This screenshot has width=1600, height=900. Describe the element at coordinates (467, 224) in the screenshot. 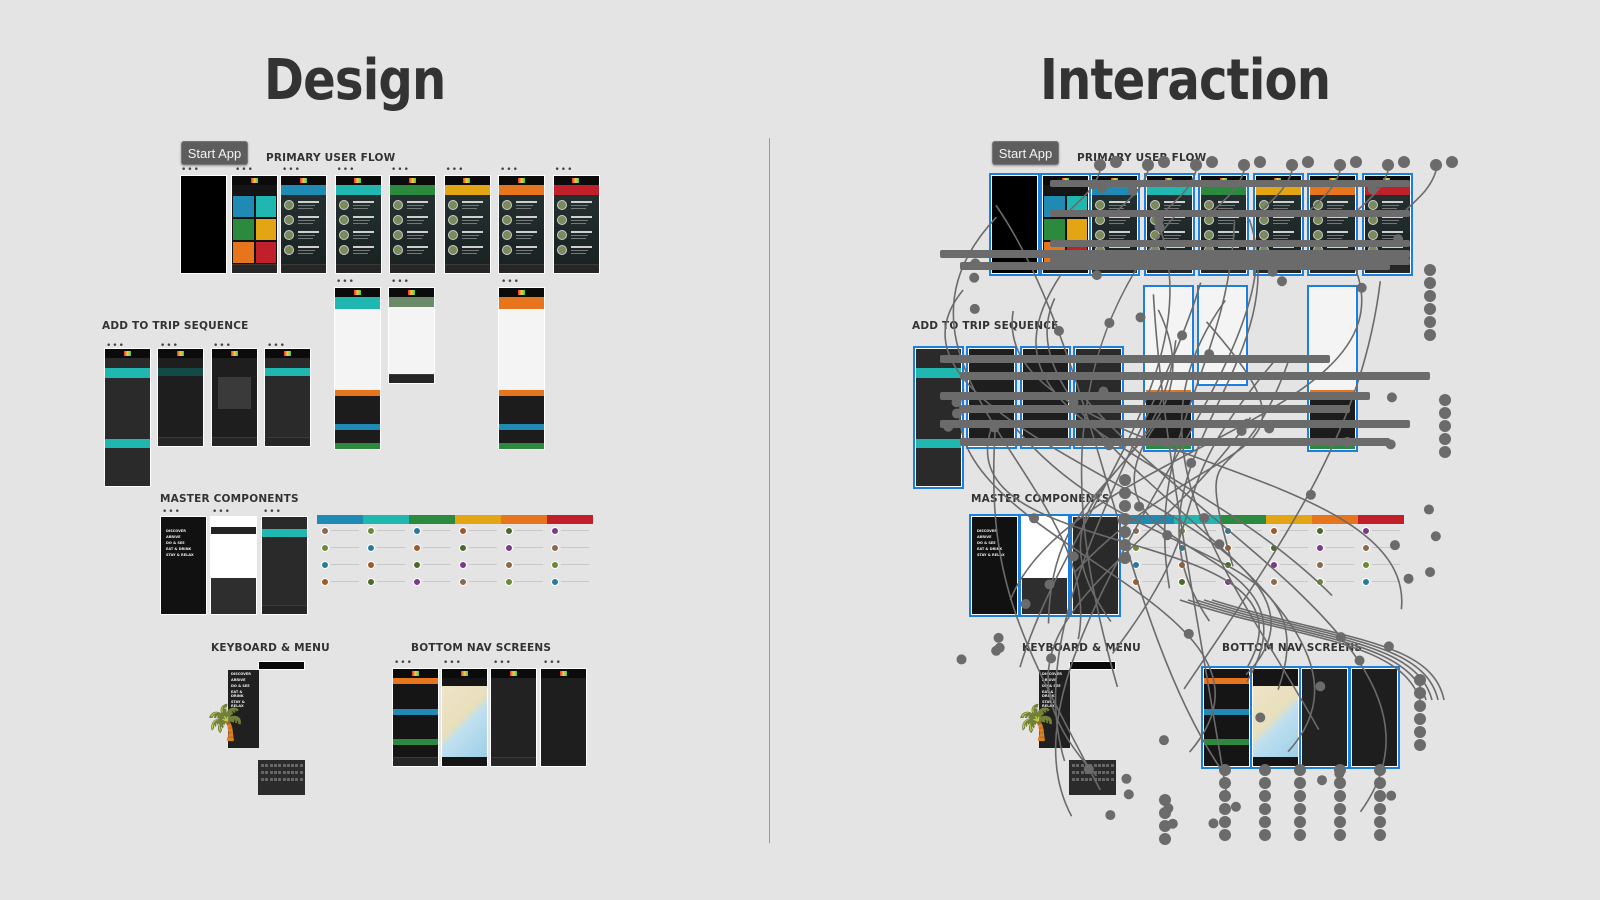

I see `category-list-artboard-wild-at-heart` at that location.